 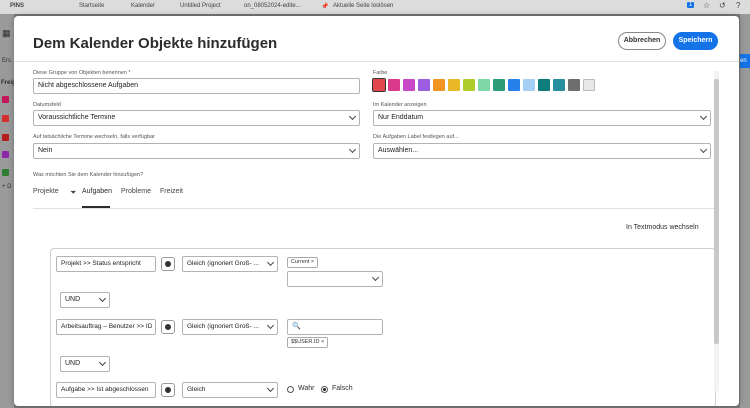 What do you see at coordinates (542, 118) in the screenshot?
I see `show-select: Nur Enddatum` at bounding box center [542, 118].